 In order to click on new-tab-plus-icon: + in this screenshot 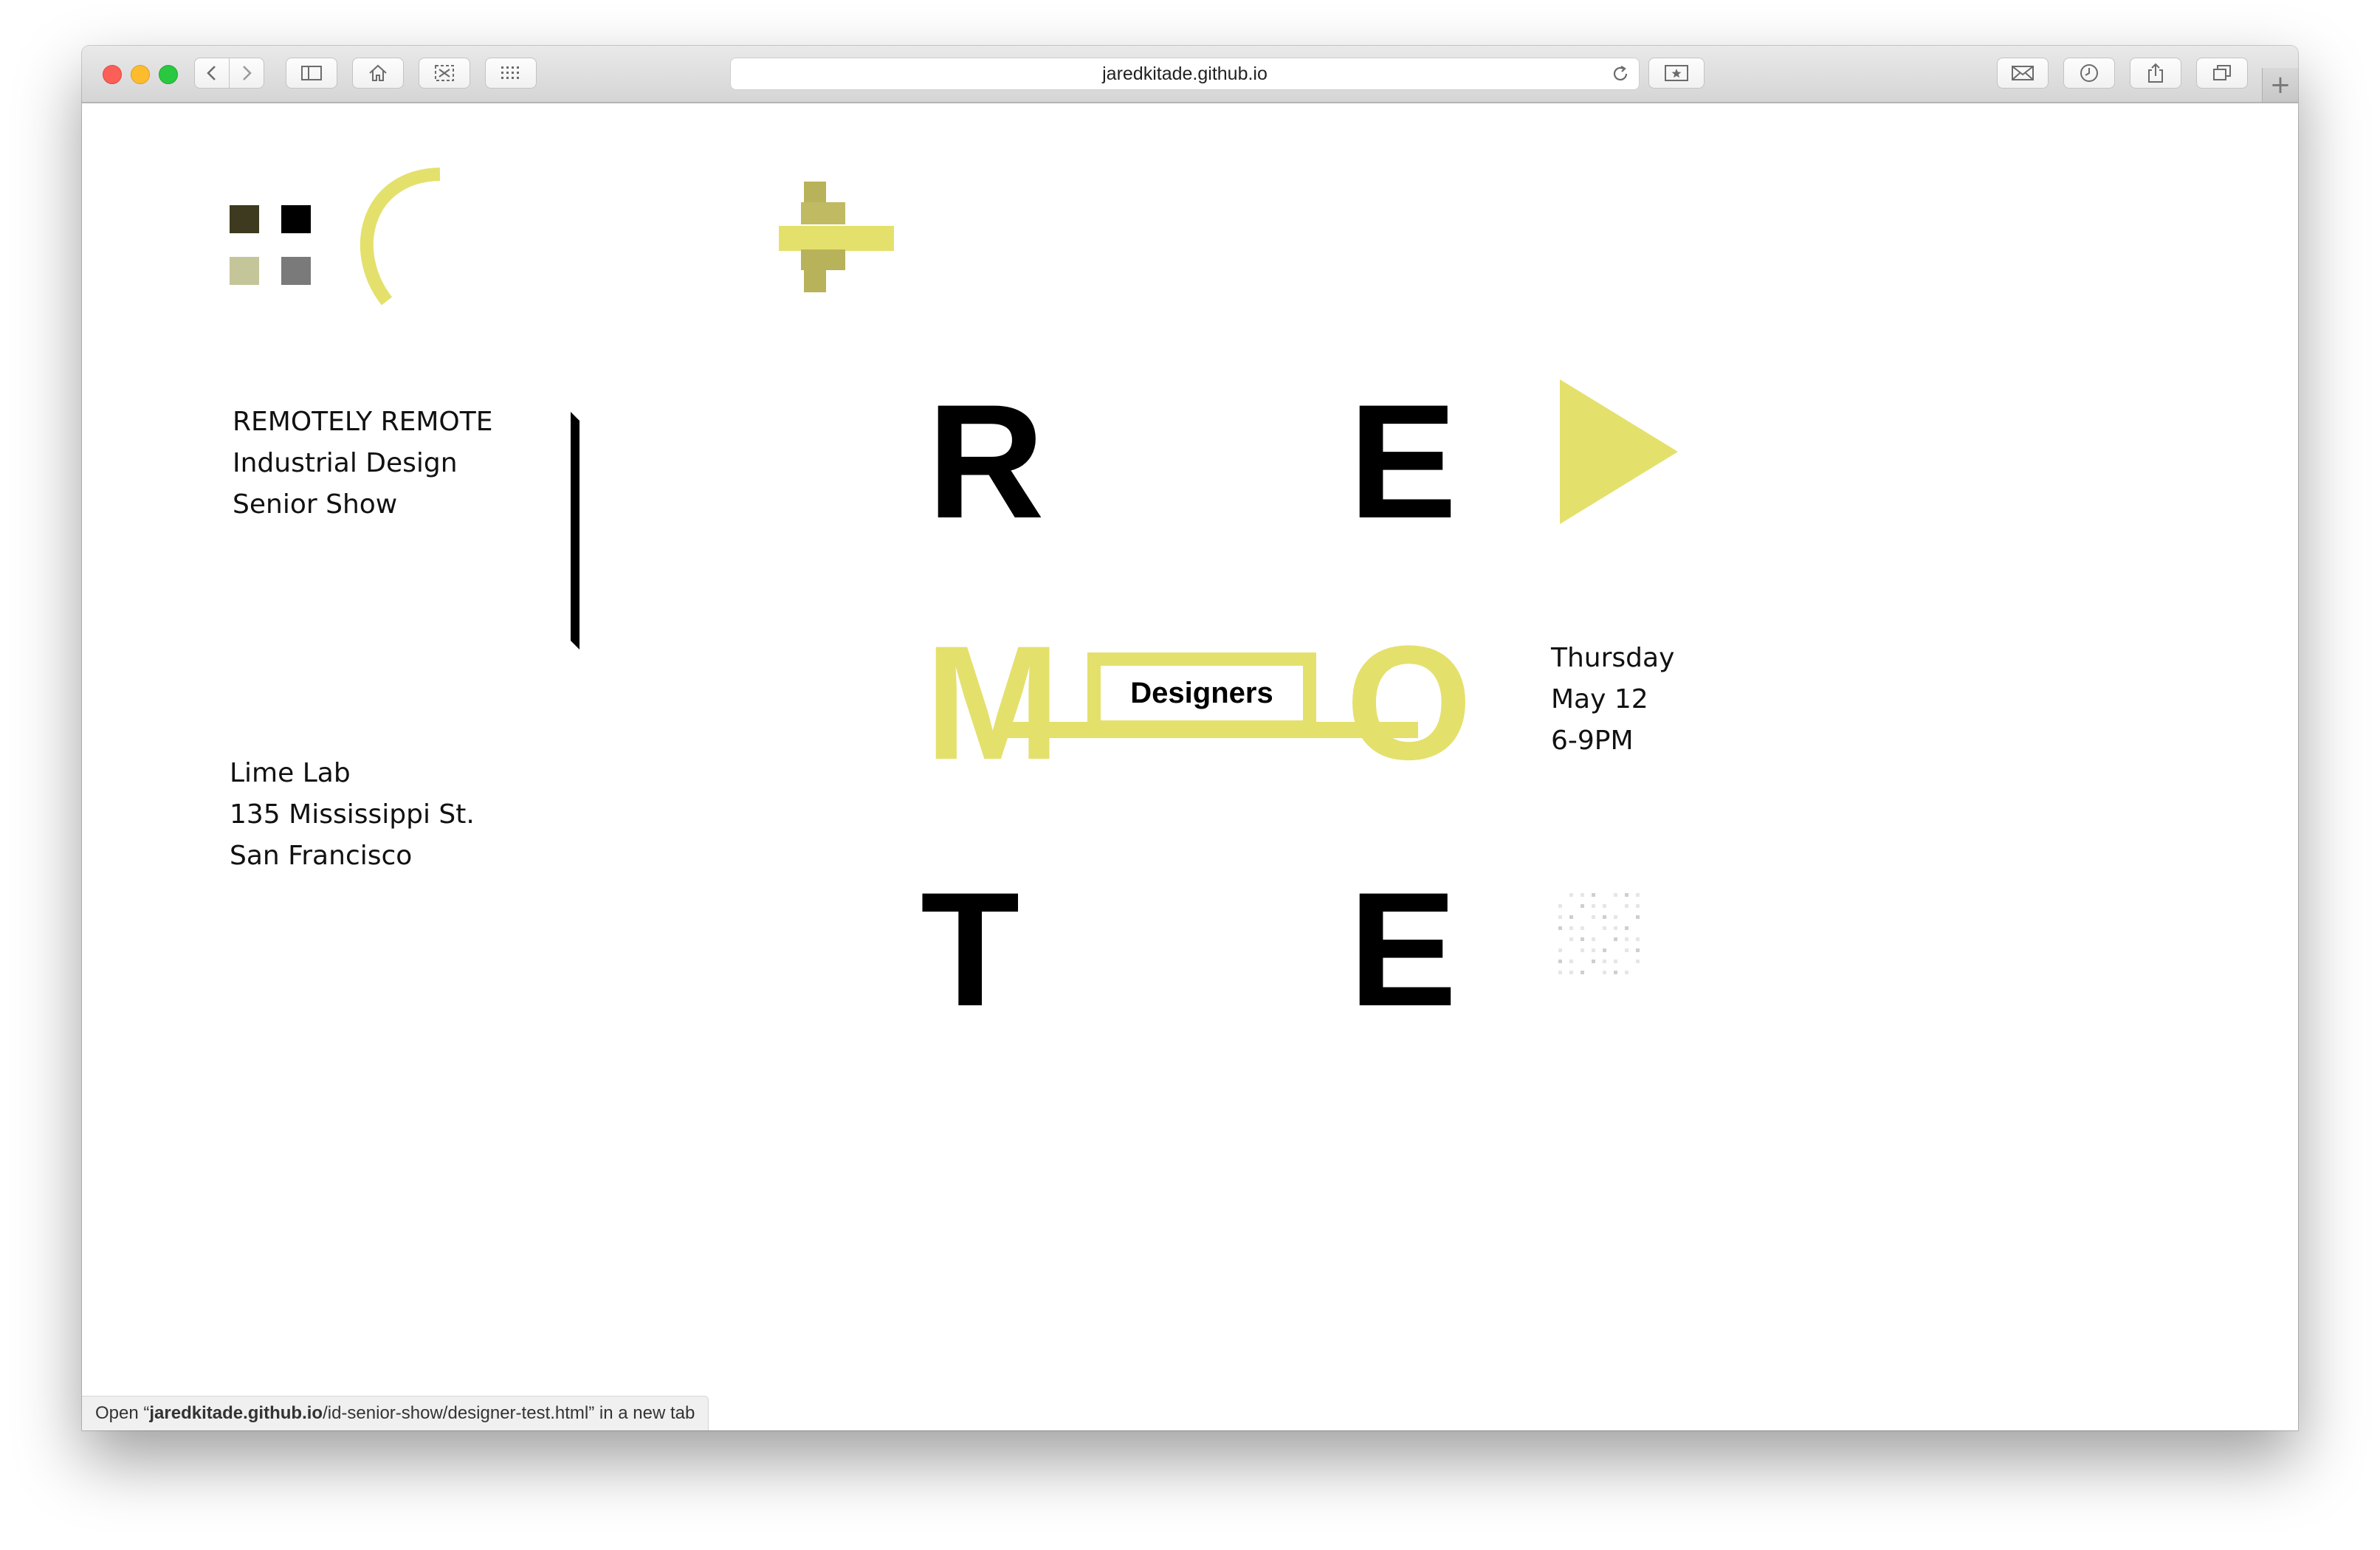, I will do `click(2280, 85)`.